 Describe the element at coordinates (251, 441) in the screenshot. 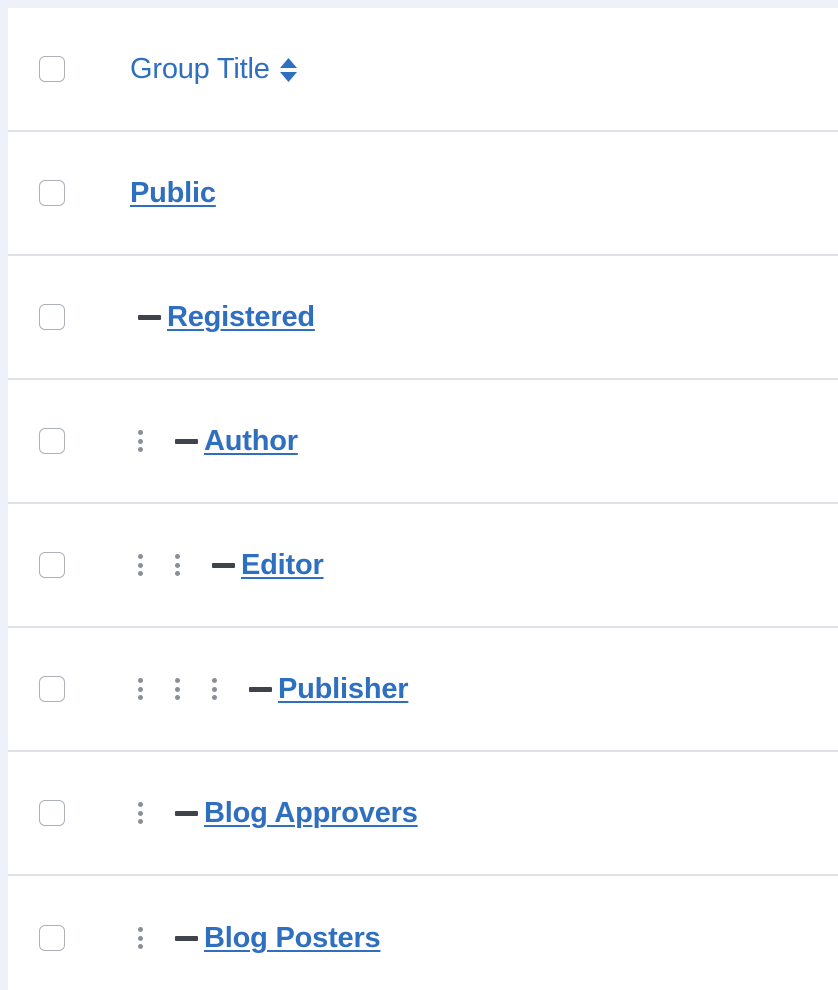

I see `group-title-link: Author` at that location.